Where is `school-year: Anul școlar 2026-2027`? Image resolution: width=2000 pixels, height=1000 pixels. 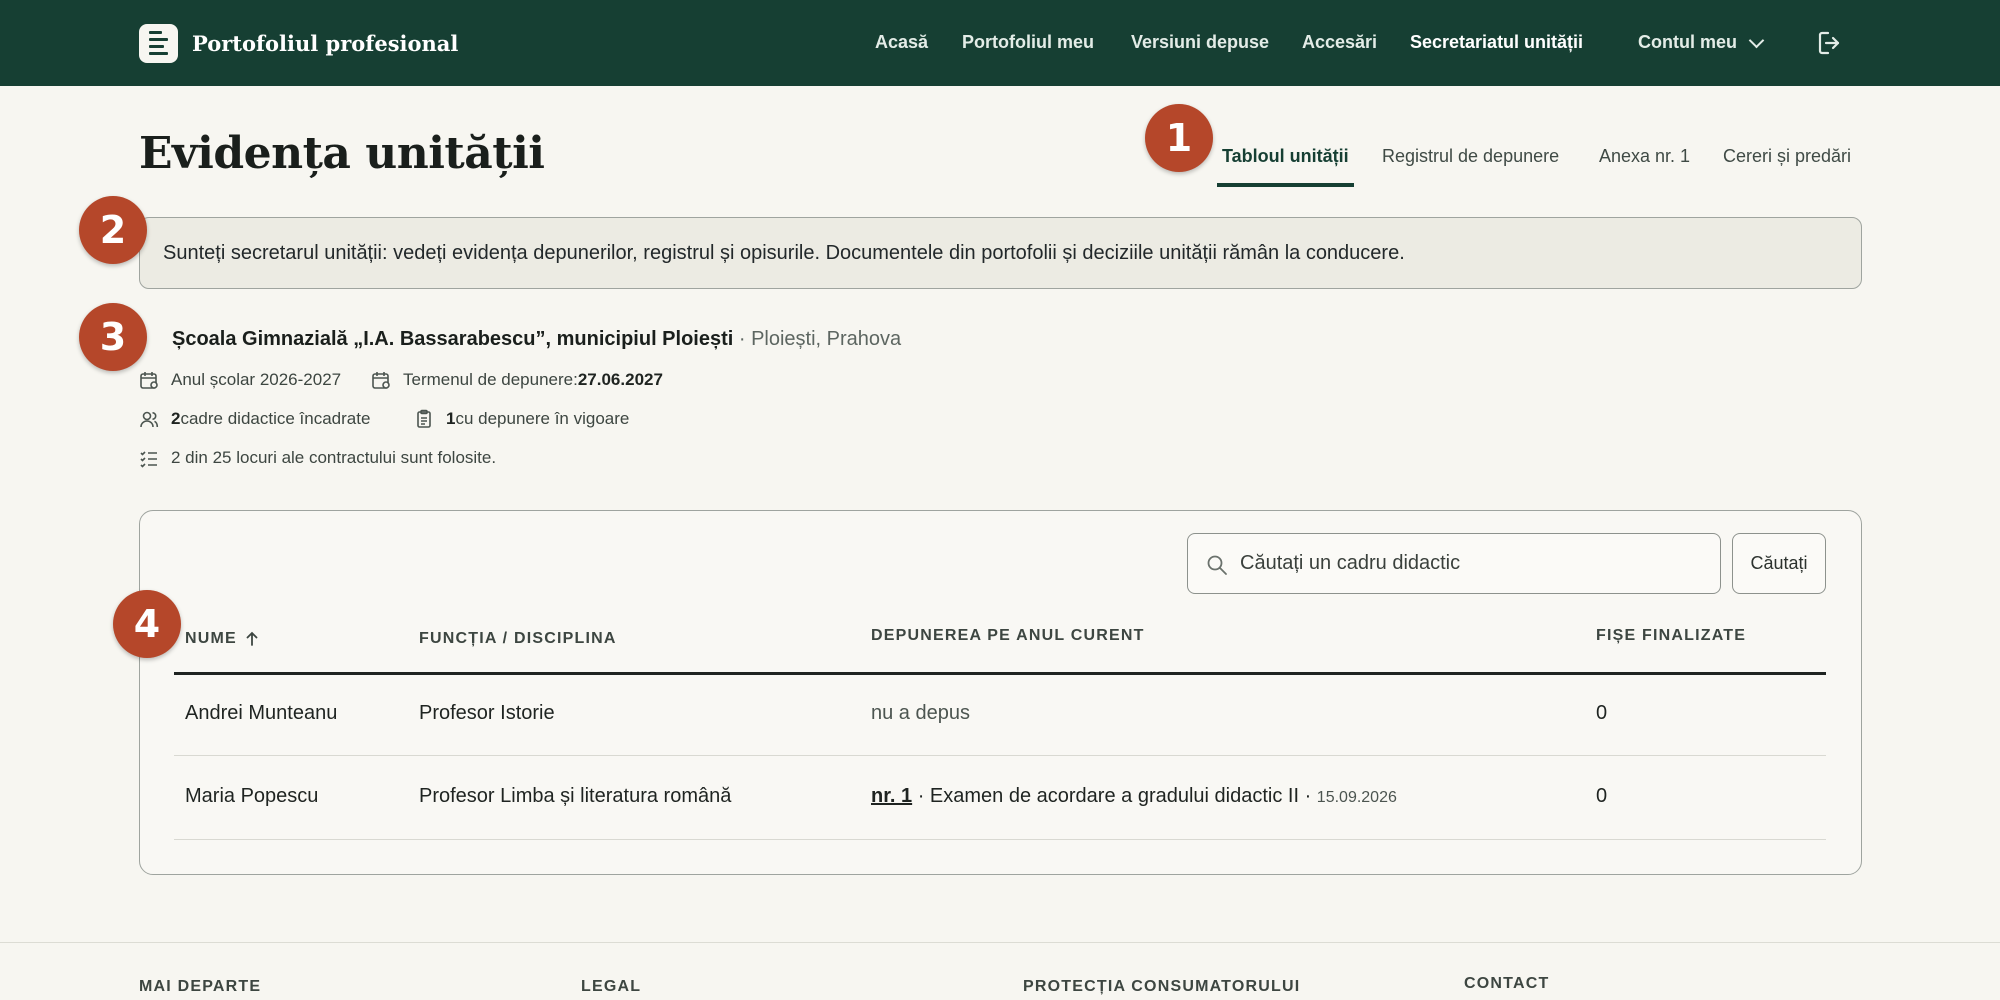
school-year: Anul școlar 2026-2027 is located at coordinates (240, 380).